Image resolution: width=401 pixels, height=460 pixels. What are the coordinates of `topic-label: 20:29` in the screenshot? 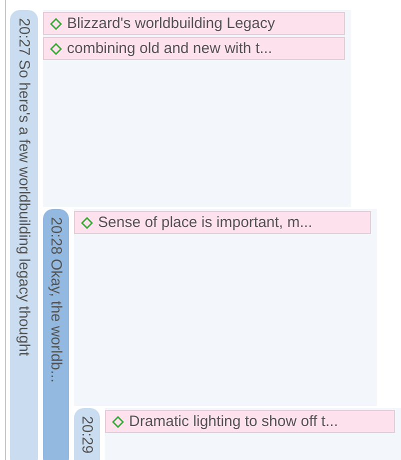 It's located at (87, 436).